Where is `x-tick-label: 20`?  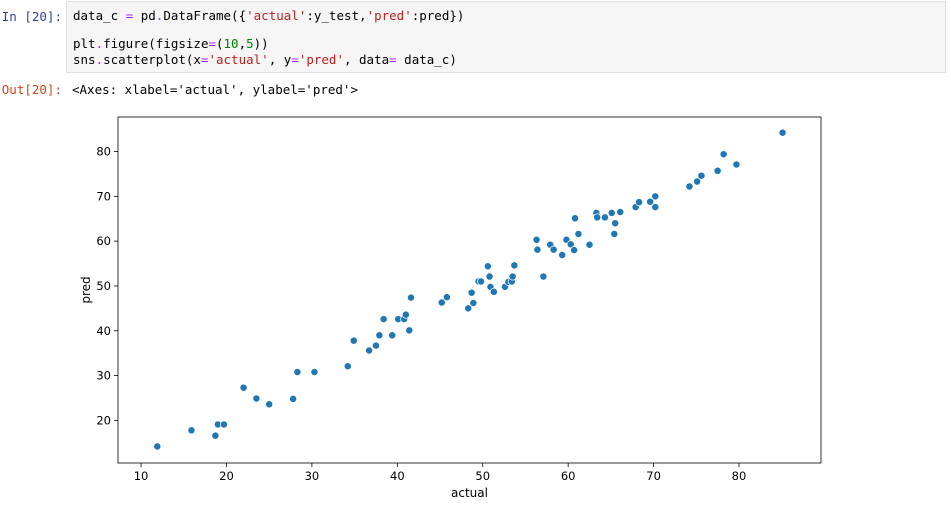
x-tick-label: 20 is located at coordinates (226, 476).